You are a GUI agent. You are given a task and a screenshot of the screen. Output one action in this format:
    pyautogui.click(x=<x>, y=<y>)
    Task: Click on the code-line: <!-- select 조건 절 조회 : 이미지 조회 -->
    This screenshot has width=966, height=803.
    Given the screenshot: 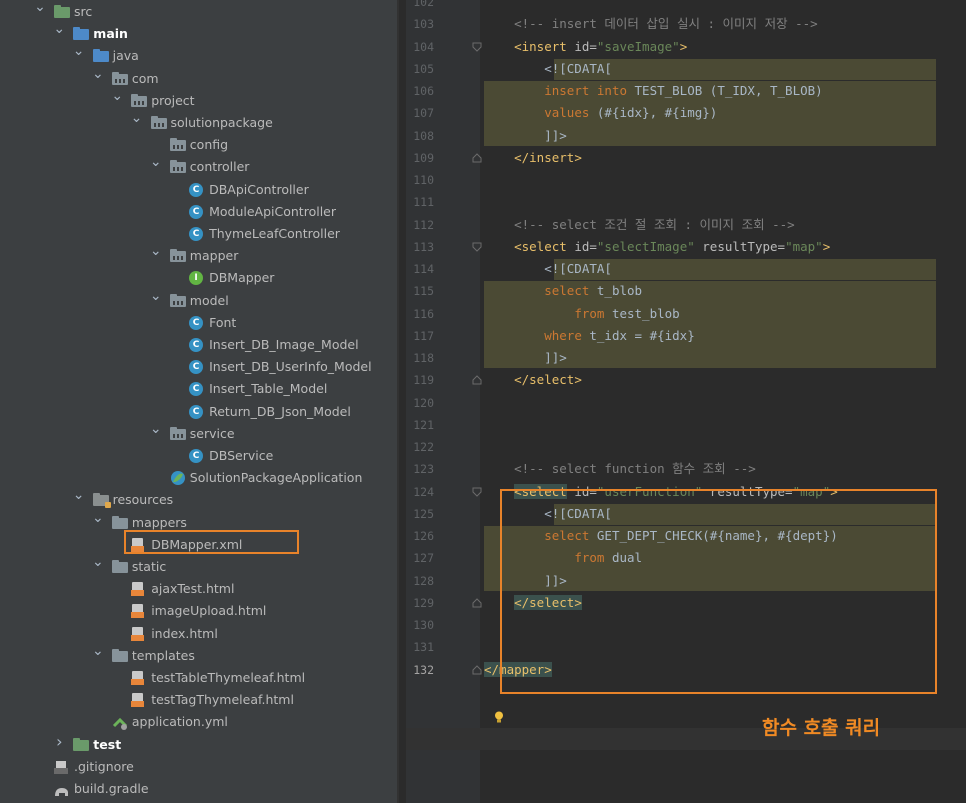 What is the action you would take?
    pyautogui.click(x=639, y=225)
    